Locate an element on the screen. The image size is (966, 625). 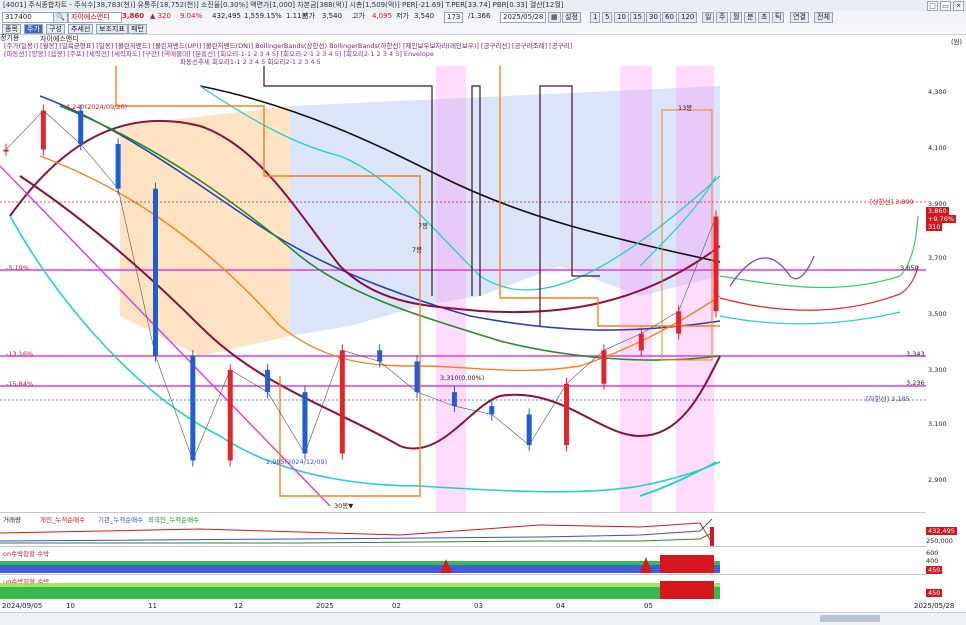
type-button-day: 일 is located at coordinates (708, 17).